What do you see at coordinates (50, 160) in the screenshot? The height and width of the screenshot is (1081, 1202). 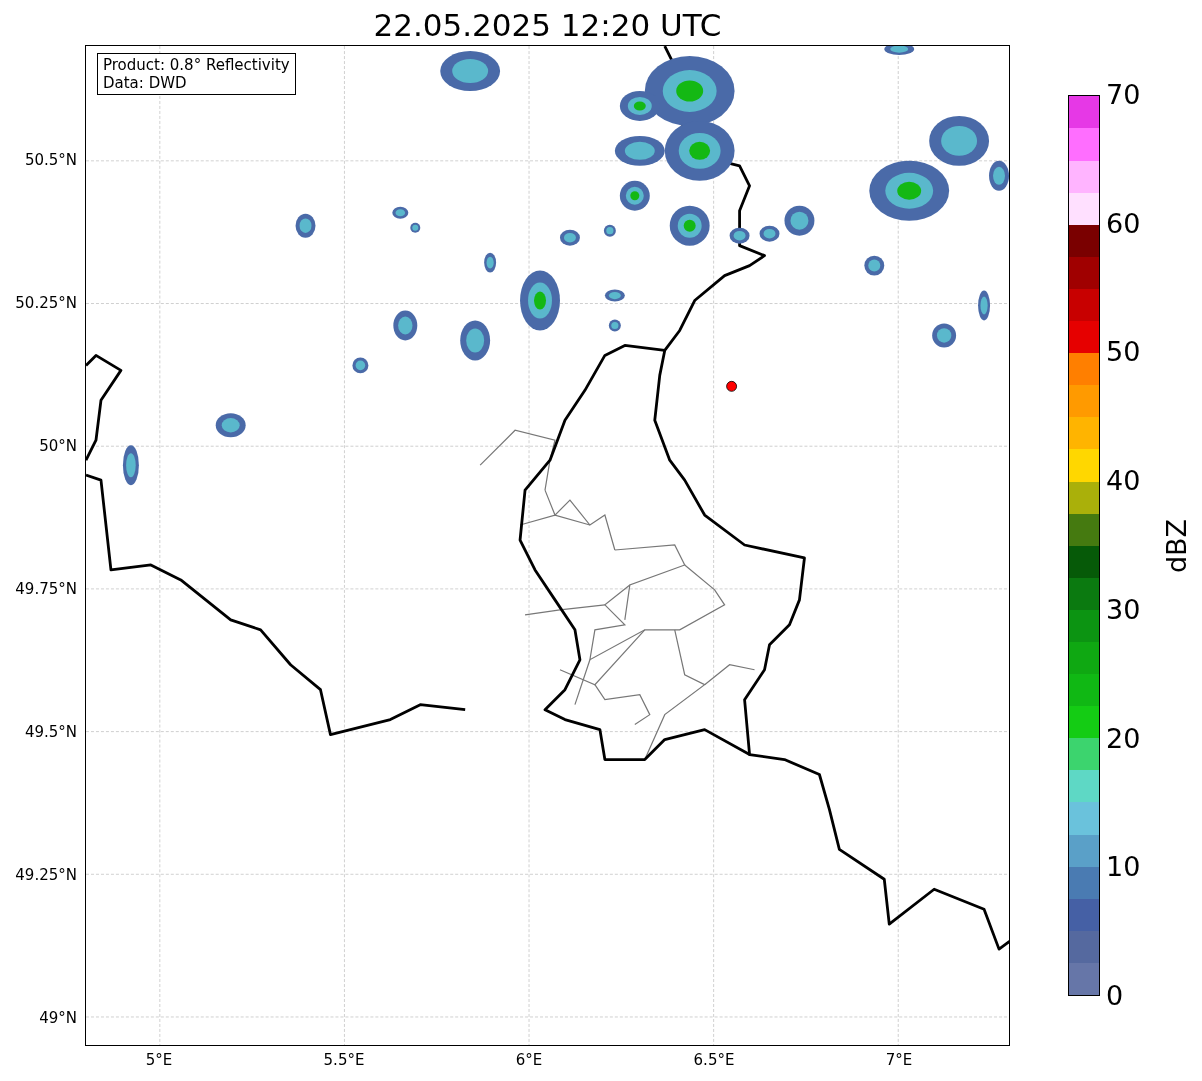 I see `latitude-label: 50.5°N` at bounding box center [50, 160].